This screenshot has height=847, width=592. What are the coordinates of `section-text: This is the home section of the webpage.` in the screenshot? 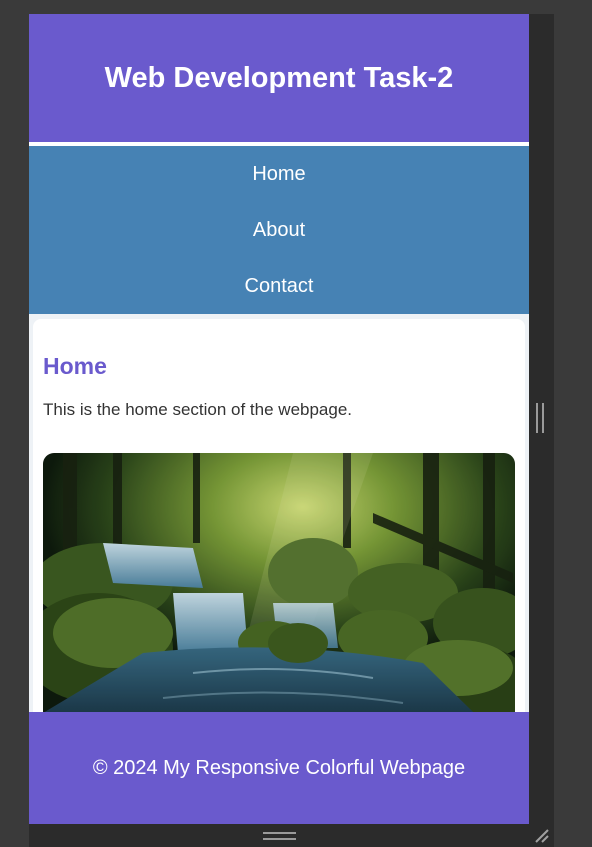 It's located at (198, 409).